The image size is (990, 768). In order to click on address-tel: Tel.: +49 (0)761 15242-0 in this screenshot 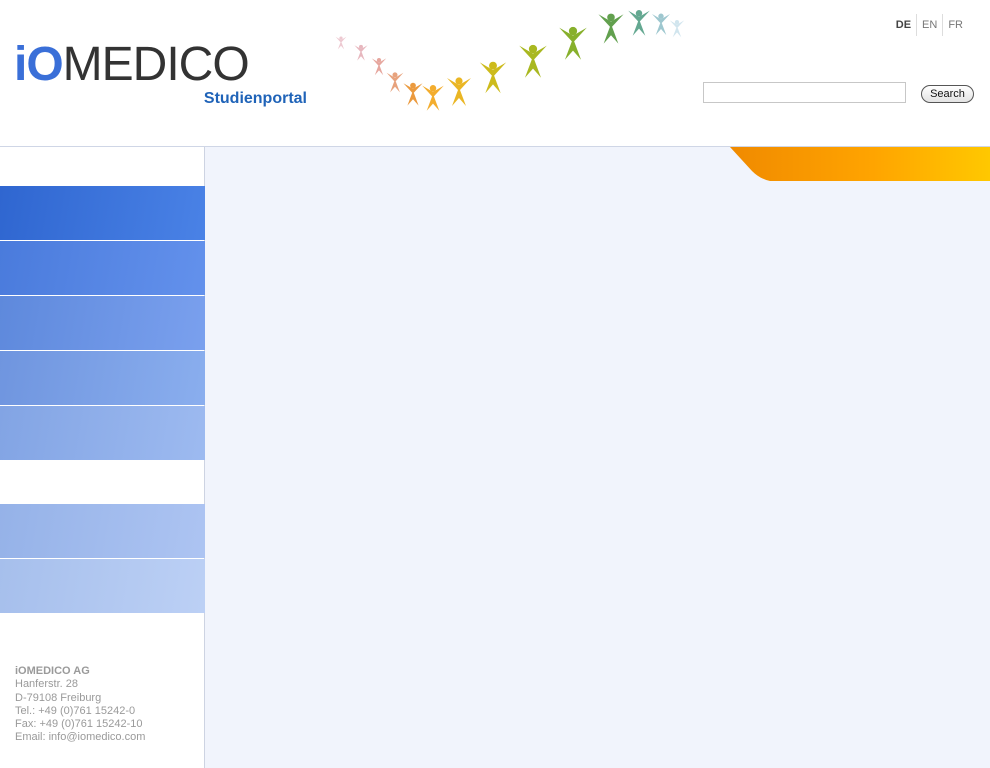, I will do `click(75, 710)`.